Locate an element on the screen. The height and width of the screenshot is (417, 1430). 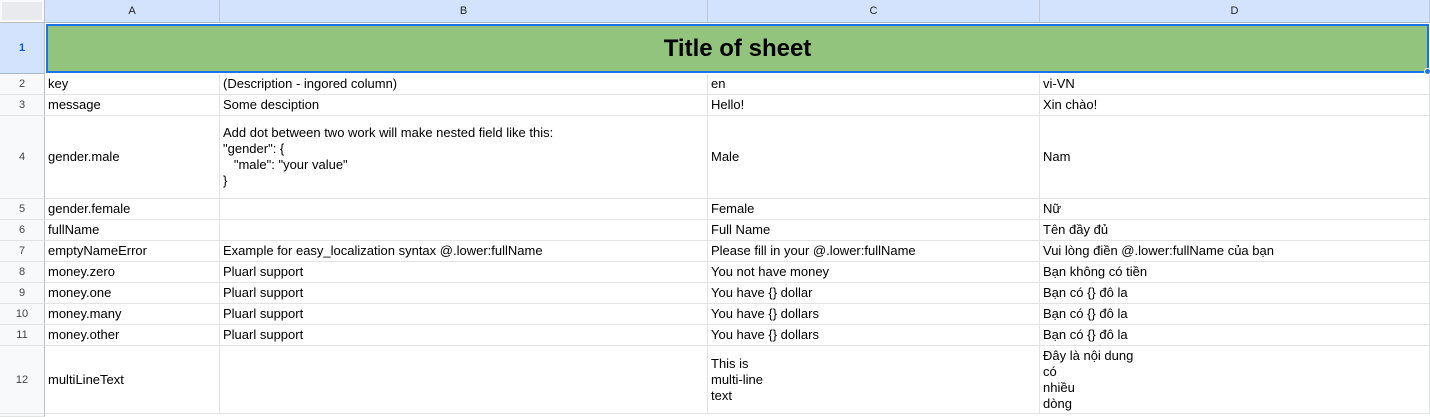
cell-d6: Tên đầy đủ is located at coordinates (1235, 230).